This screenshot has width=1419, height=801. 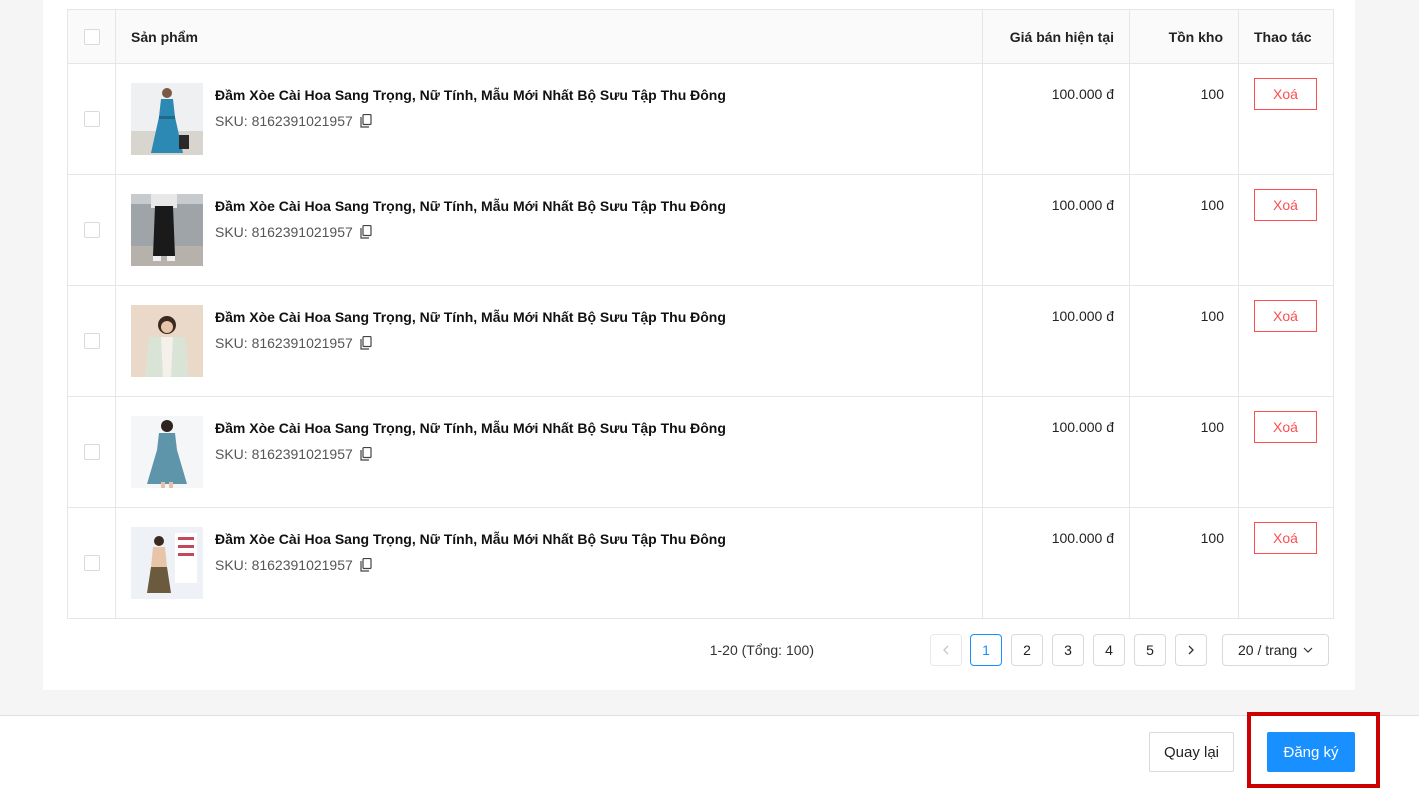 I want to click on page-button-3: 3, so click(x=1068, y=650).